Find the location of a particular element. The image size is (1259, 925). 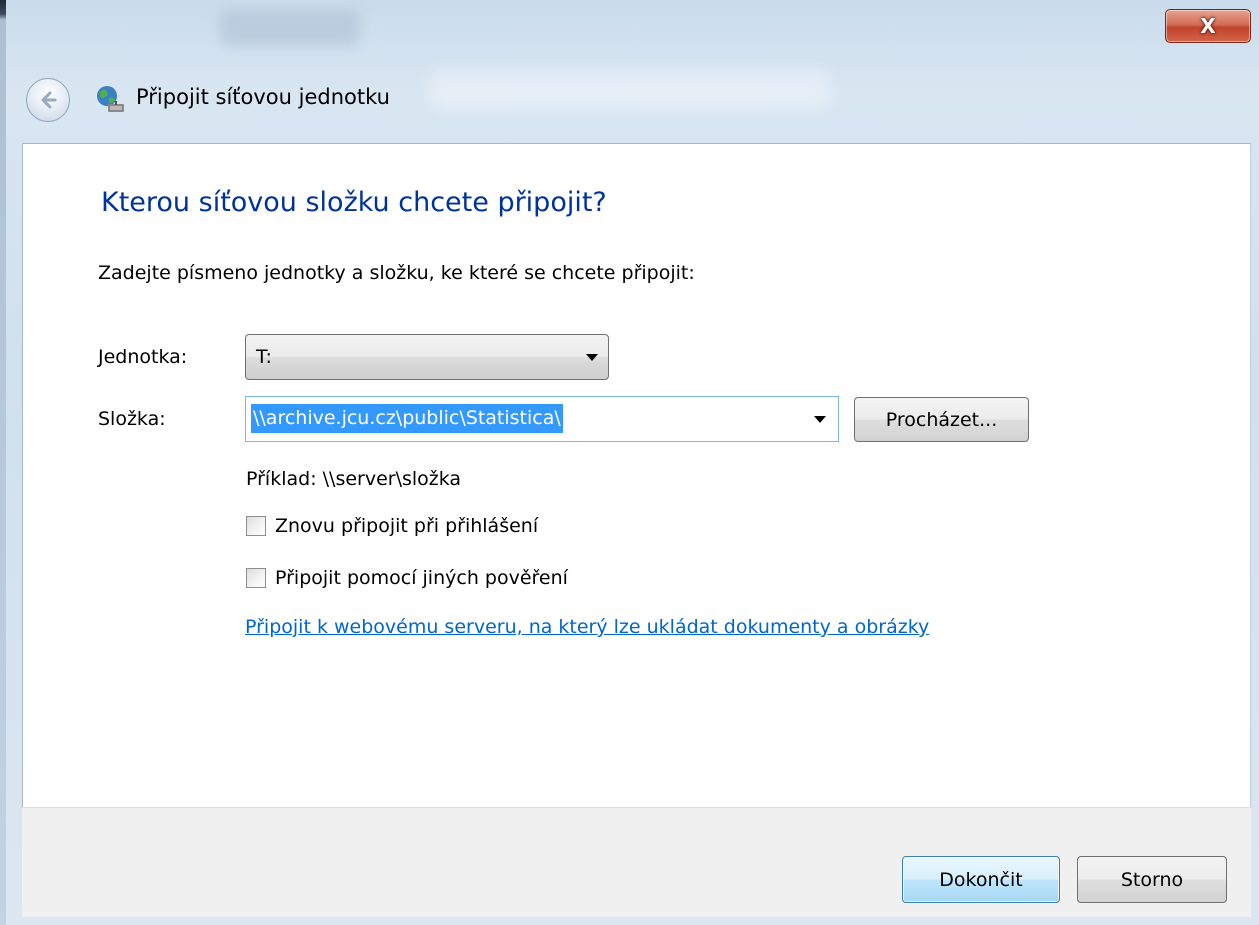

reconnect-label: Znovu připojit při přihlášení is located at coordinates (406, 526).